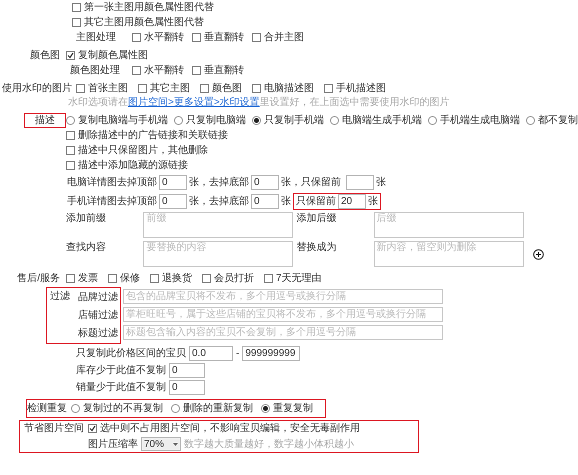 The width and height of the screenshot is (578, 475). I want to click on watermark-hint: 水印选项请在图片空间>更多设置>水印设置里设置好，在上面选中需要使用水印的图片, so click(259, 102).